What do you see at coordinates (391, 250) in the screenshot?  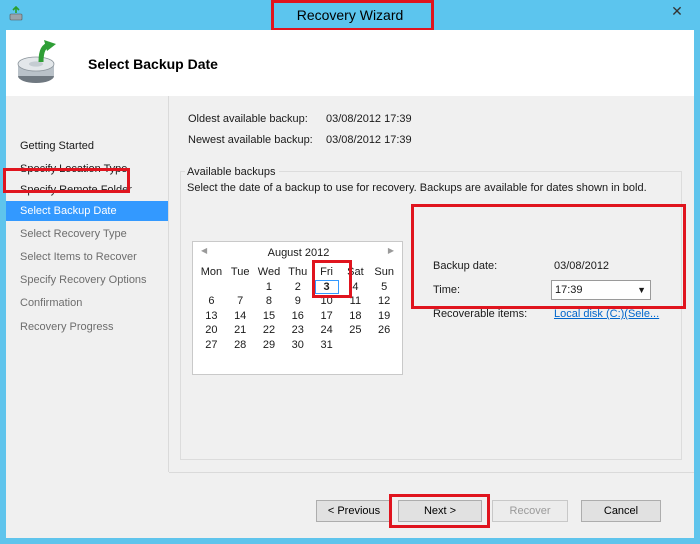 I see `next-month-icon: ▶` at bounding box center [391, 250].